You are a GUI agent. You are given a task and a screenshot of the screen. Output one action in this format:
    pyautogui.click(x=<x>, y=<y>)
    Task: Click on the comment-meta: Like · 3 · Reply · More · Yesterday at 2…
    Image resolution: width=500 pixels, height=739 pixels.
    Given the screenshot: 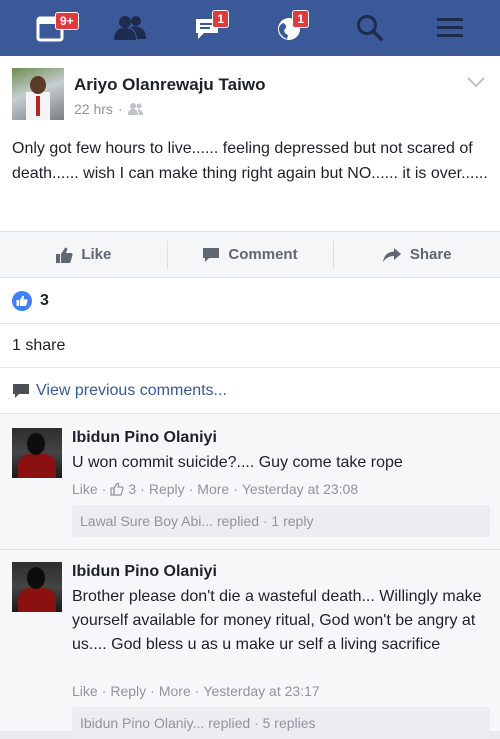 What is the action you would take?
    pyautogui.click(x=215, y=489)
    